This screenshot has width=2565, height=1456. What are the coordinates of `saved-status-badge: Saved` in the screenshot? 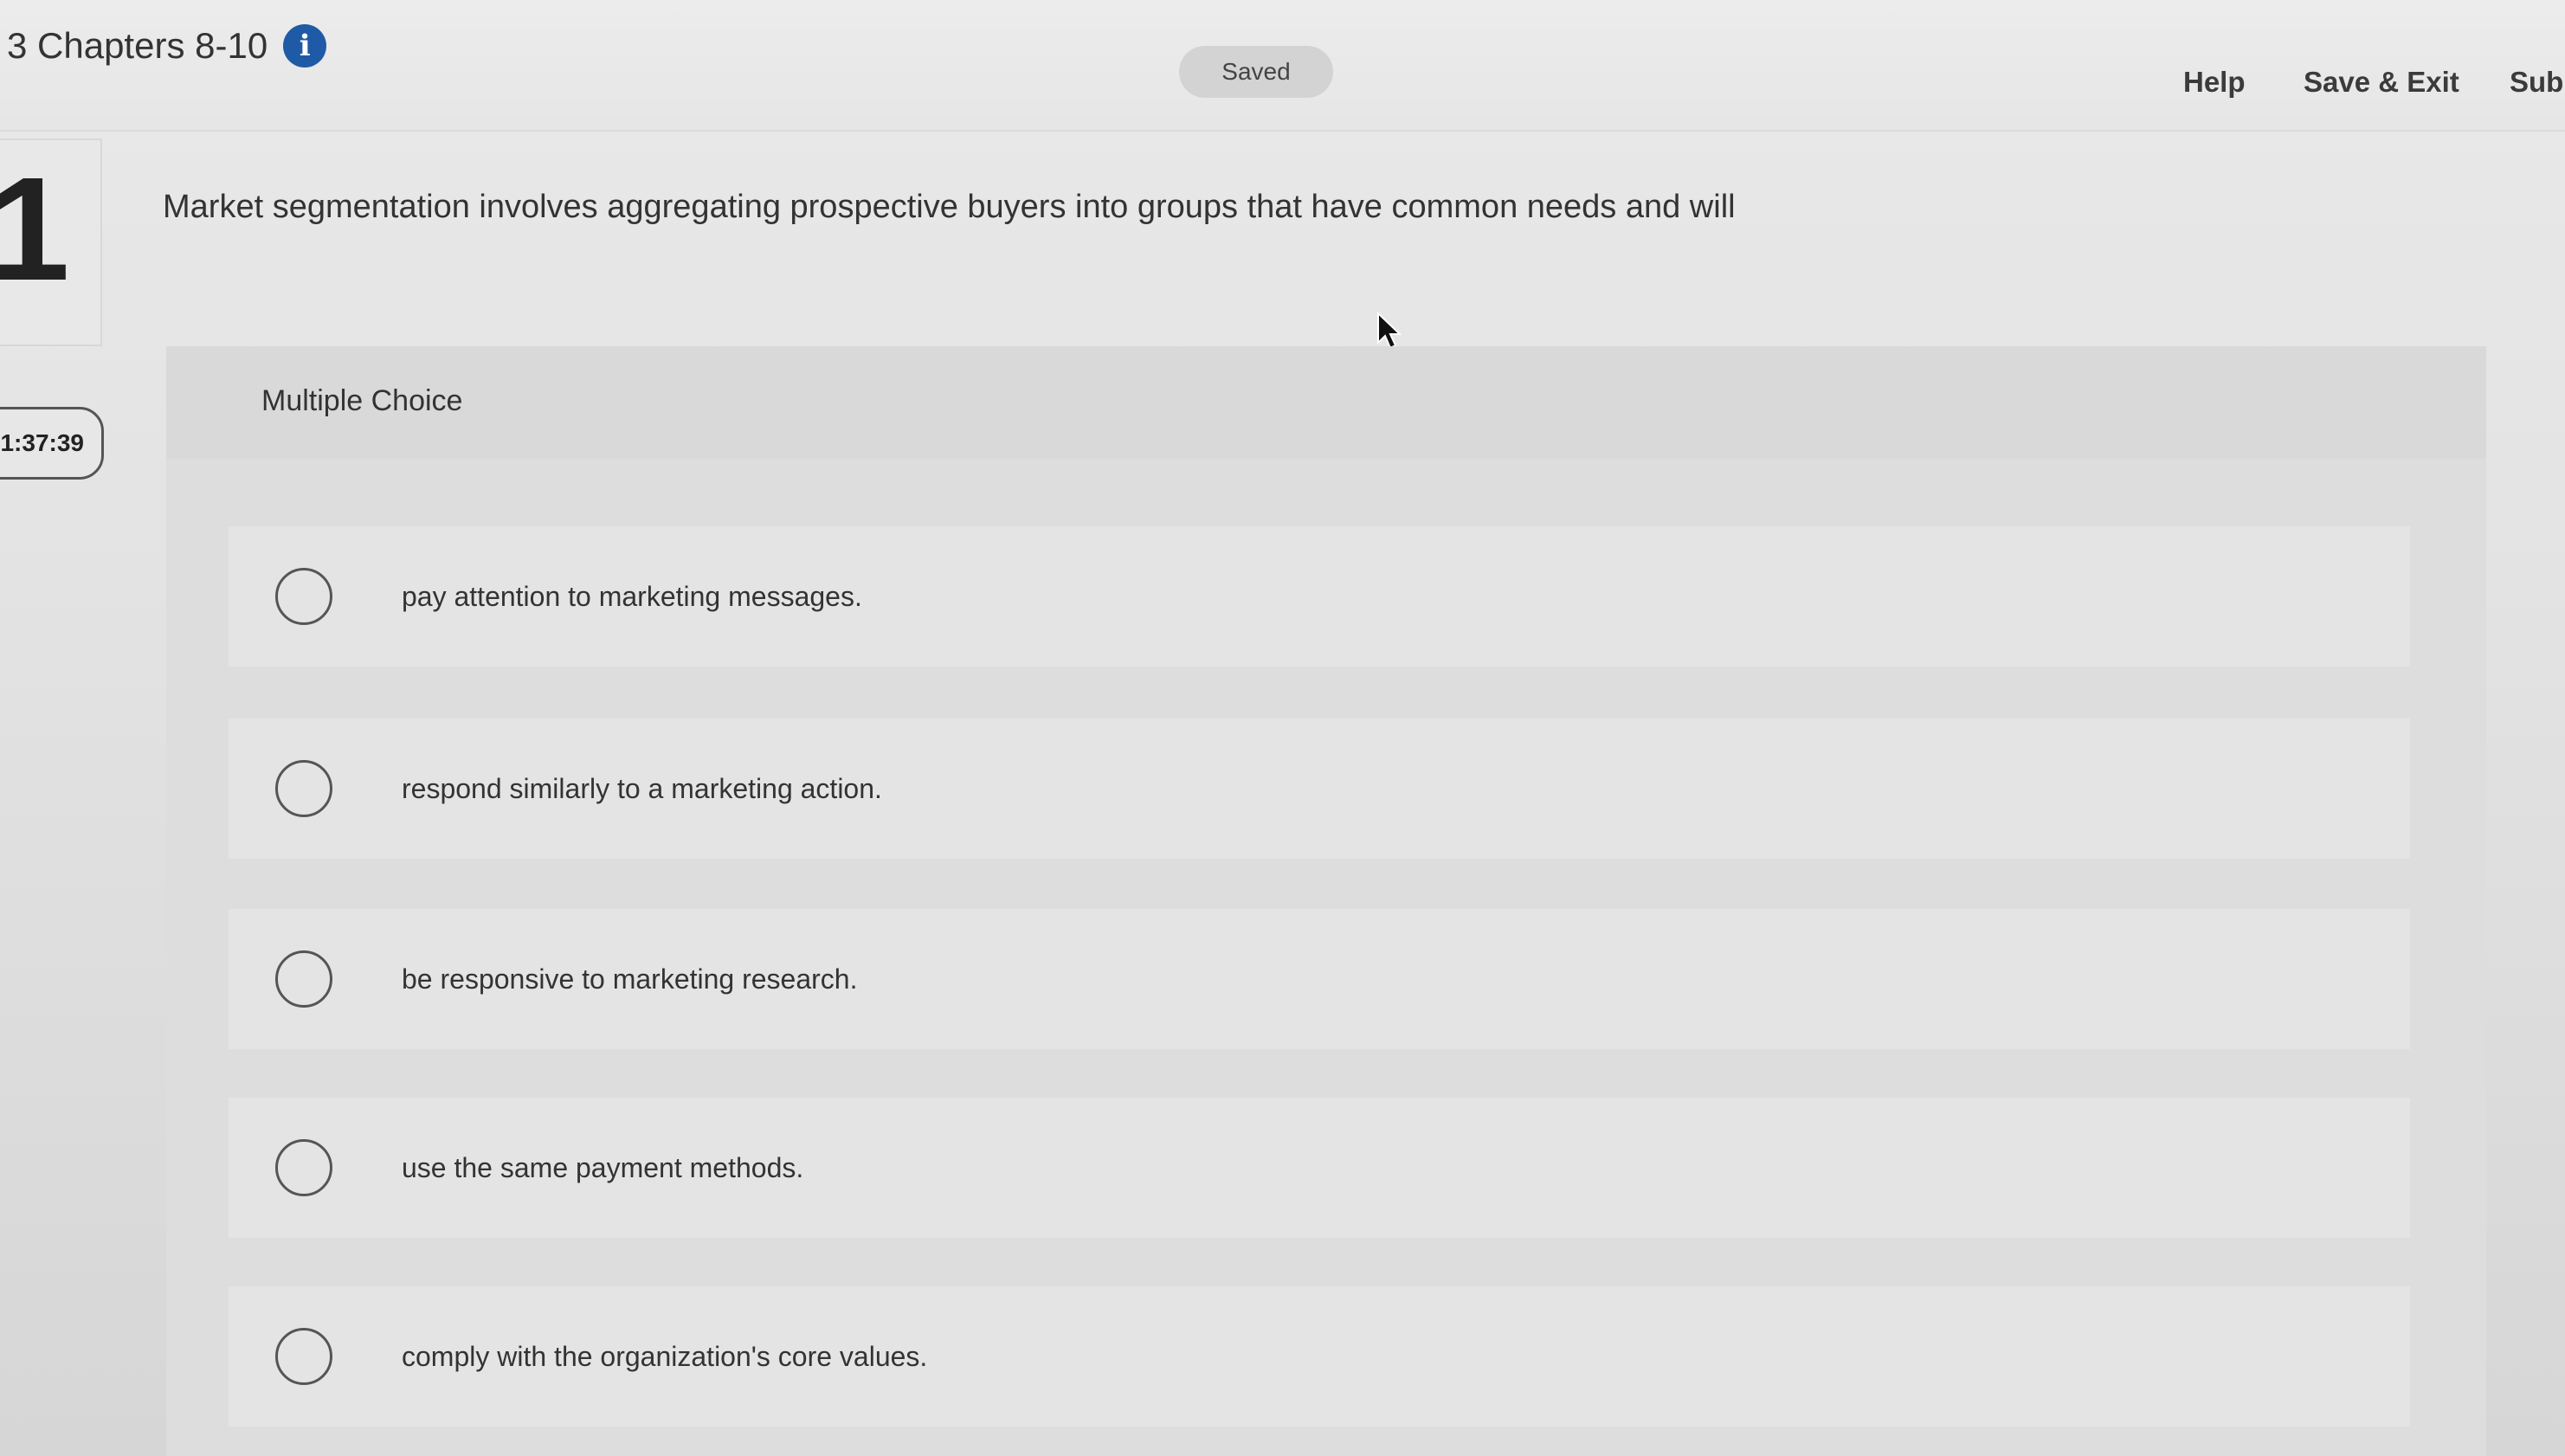 It's located at (1256, 72).